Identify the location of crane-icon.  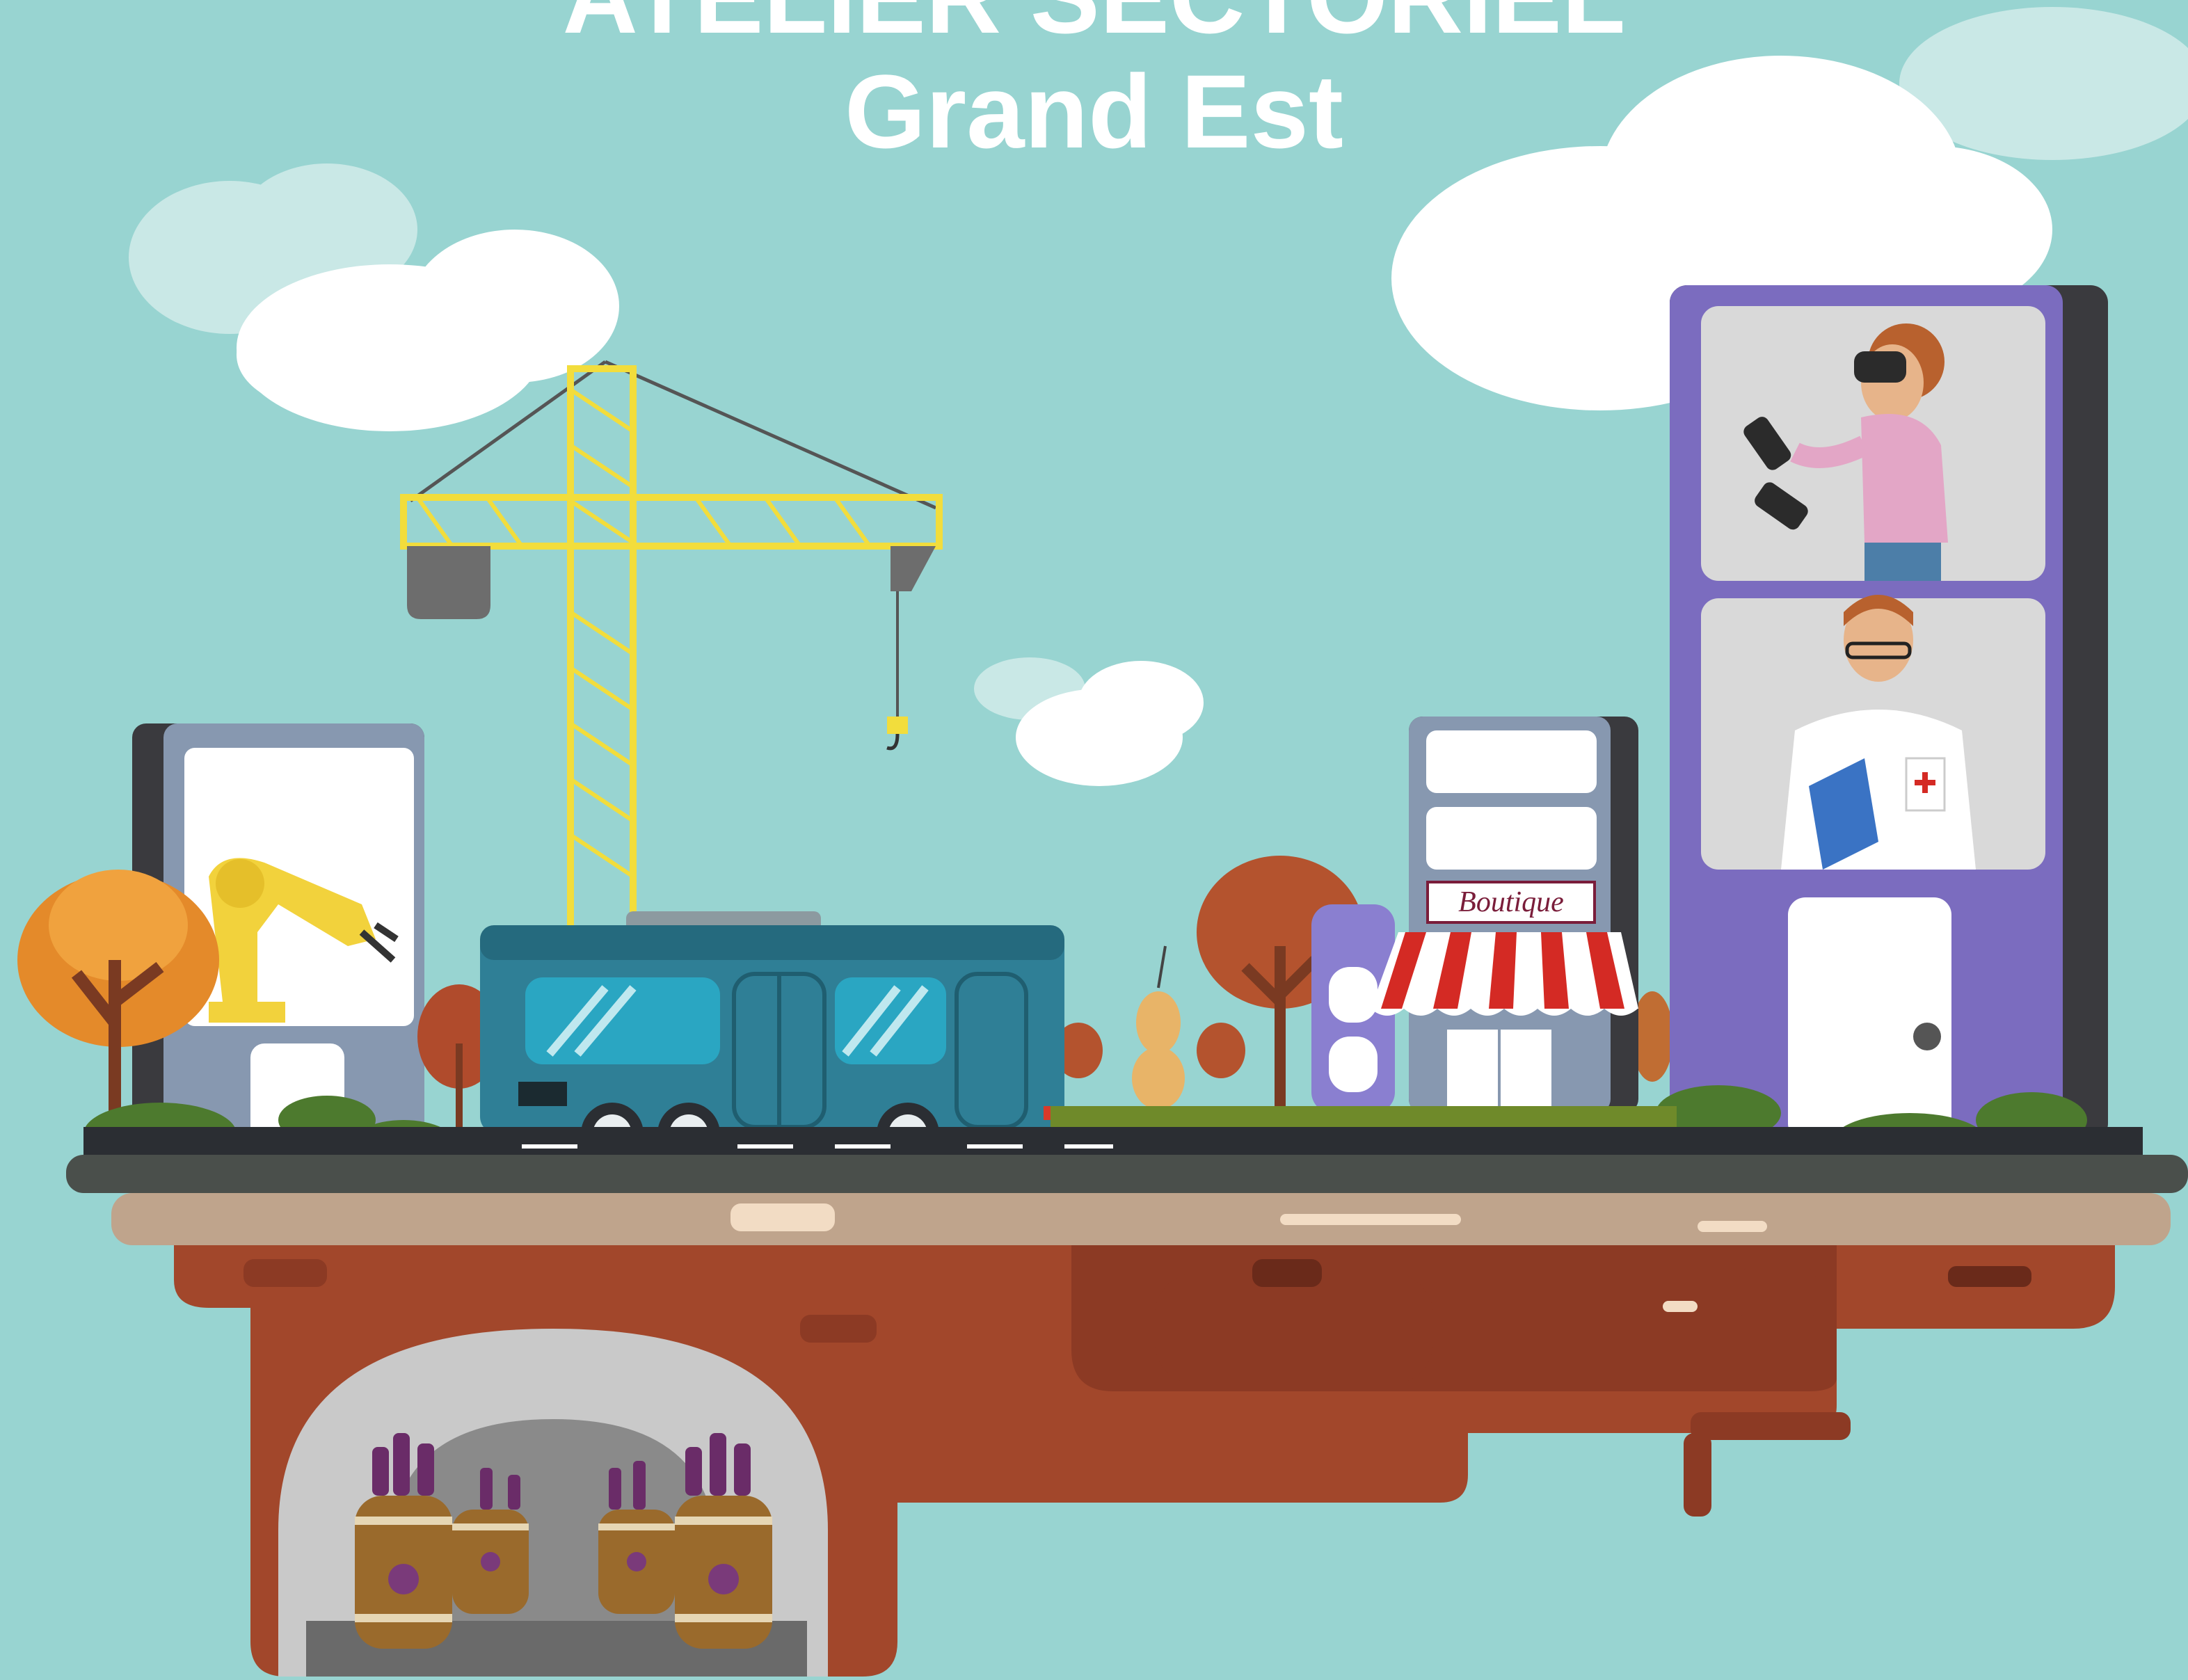
(671, 651).